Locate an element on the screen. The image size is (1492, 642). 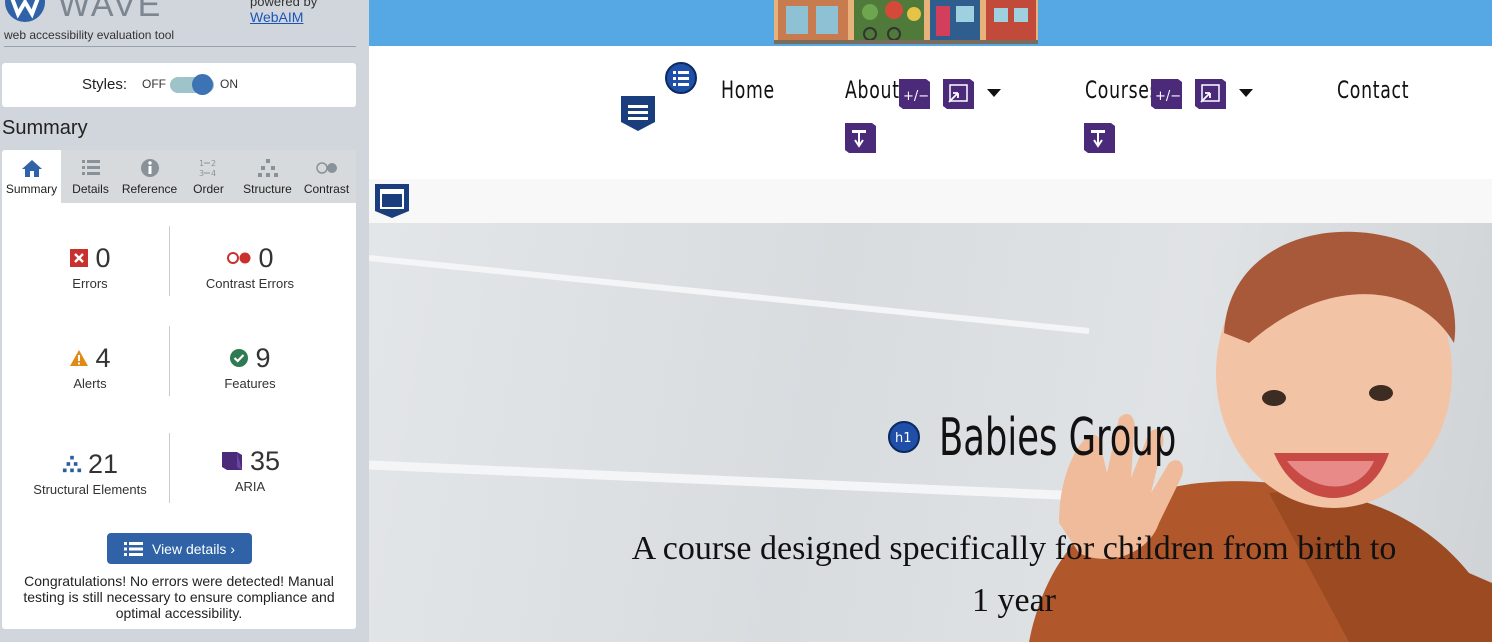
tab-label: Order is located at coordinates (208, 189).